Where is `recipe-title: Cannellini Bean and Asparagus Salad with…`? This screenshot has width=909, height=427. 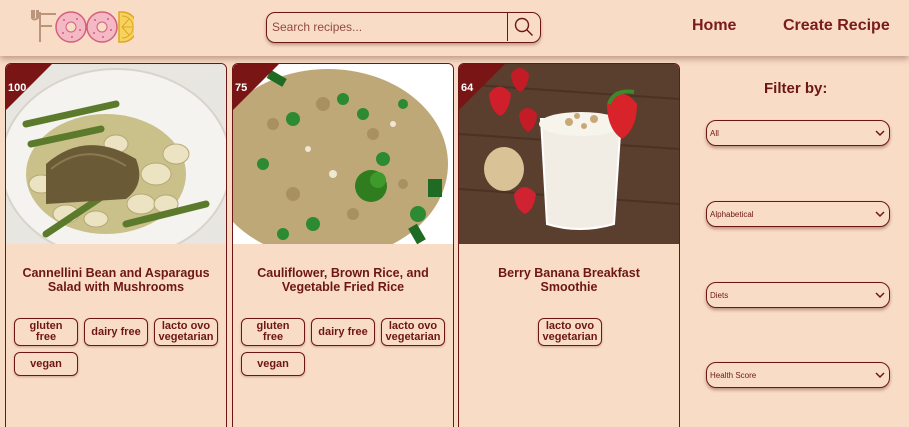
recipe-title: Cannellini Bean and Asparagus Salad with… is located at coordinates (116, 280).